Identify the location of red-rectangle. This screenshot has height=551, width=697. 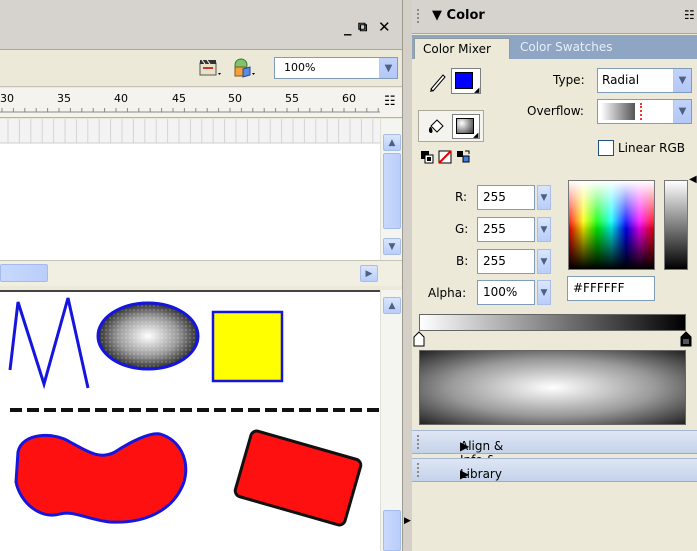
(298, 478).